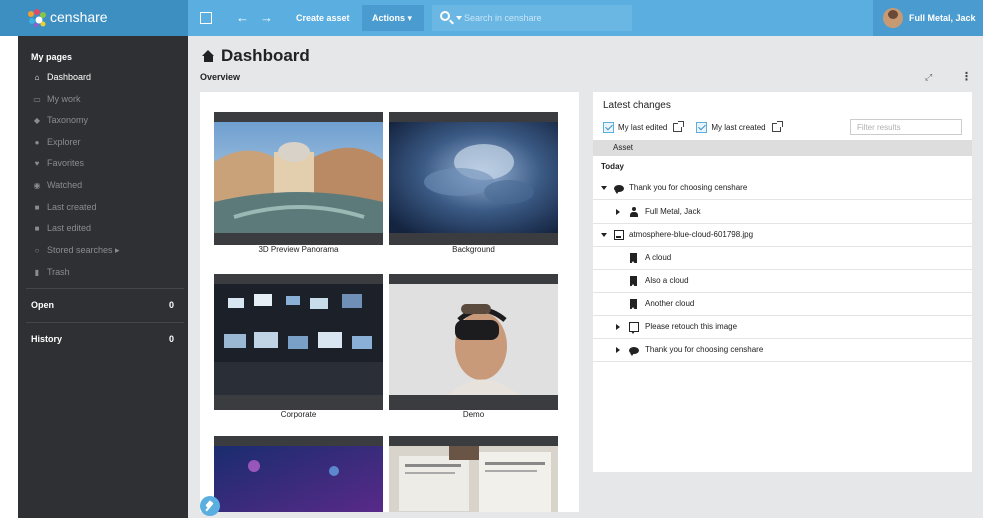 The width and height of the screenshot is (983, 518). Describe the element at coordinates (702, 127) in the screenshot. I see `my-last-created-checkbox` at that location.